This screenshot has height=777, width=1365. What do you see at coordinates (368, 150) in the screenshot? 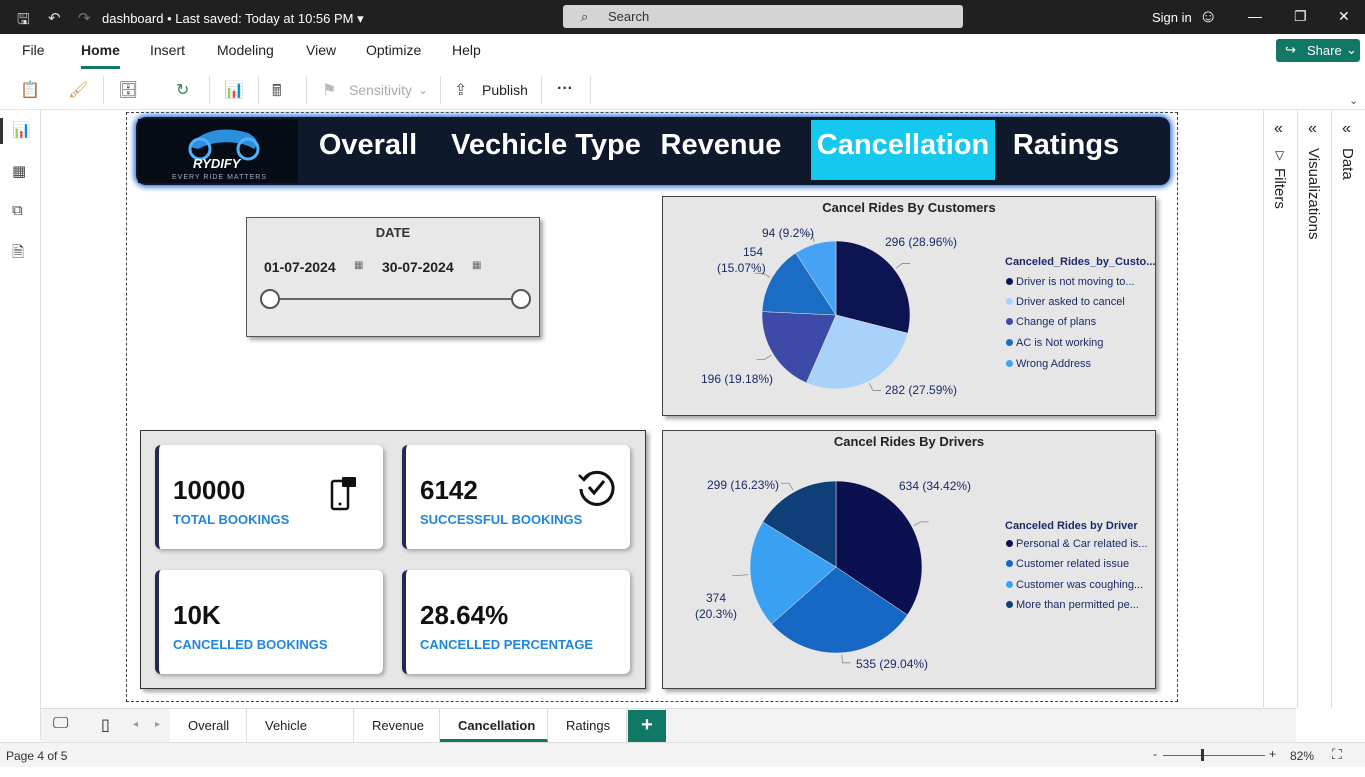
I see `nav-overall: Overall` at bounding box center [368, 150].